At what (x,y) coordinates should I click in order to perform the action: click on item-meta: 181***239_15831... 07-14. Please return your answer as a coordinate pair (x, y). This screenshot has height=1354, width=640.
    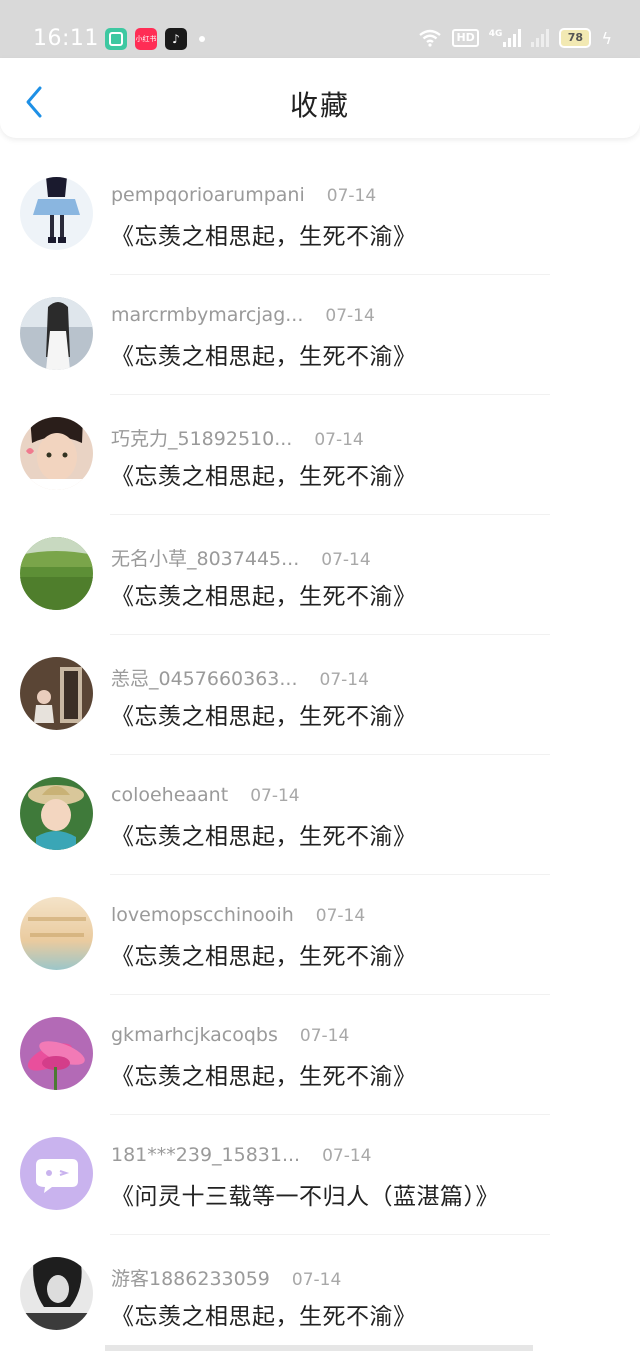
    Looking at the image, I should click on (241, 1155).